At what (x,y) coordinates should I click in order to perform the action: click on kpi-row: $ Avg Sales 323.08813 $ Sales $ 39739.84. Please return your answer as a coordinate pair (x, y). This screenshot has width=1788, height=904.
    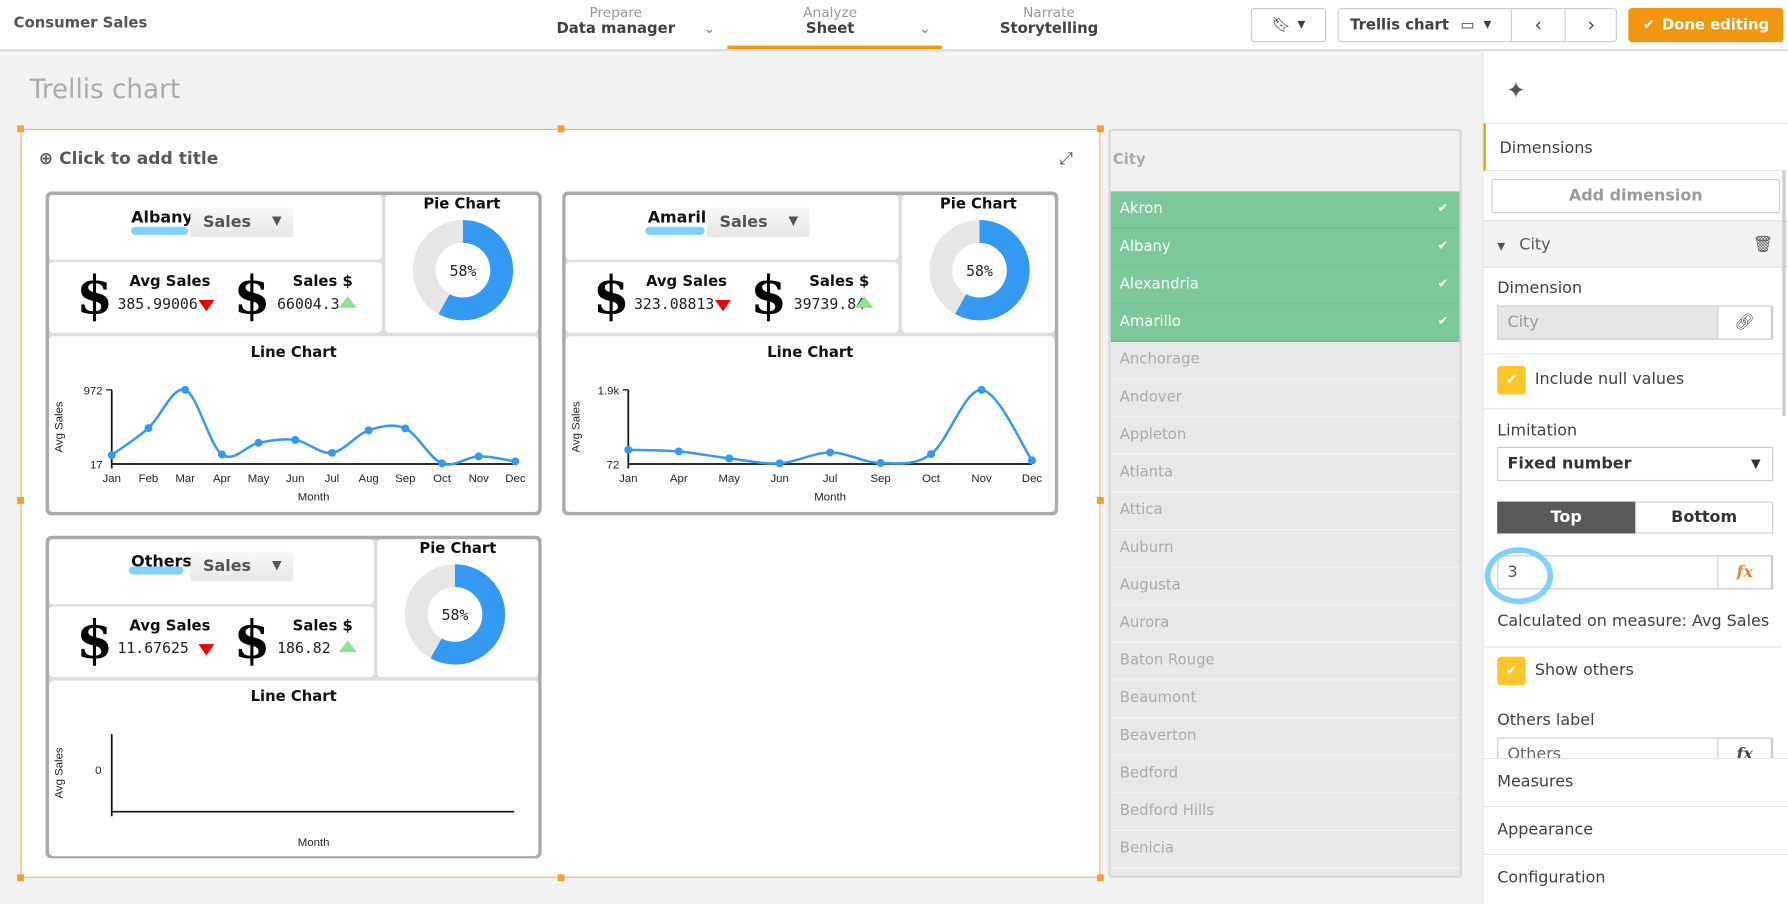
    Looking at the image, I should click on (732, 297).